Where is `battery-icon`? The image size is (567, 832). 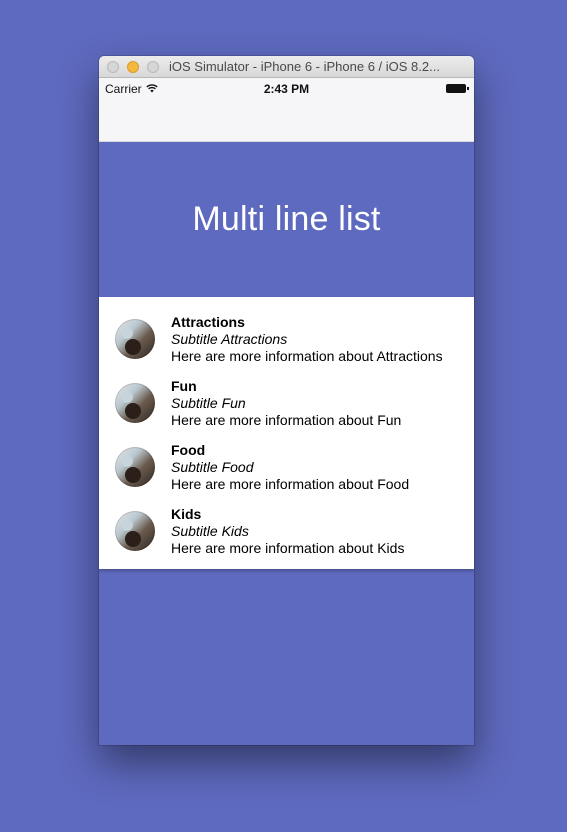
battery-icon is located at coordinates (457, 88).